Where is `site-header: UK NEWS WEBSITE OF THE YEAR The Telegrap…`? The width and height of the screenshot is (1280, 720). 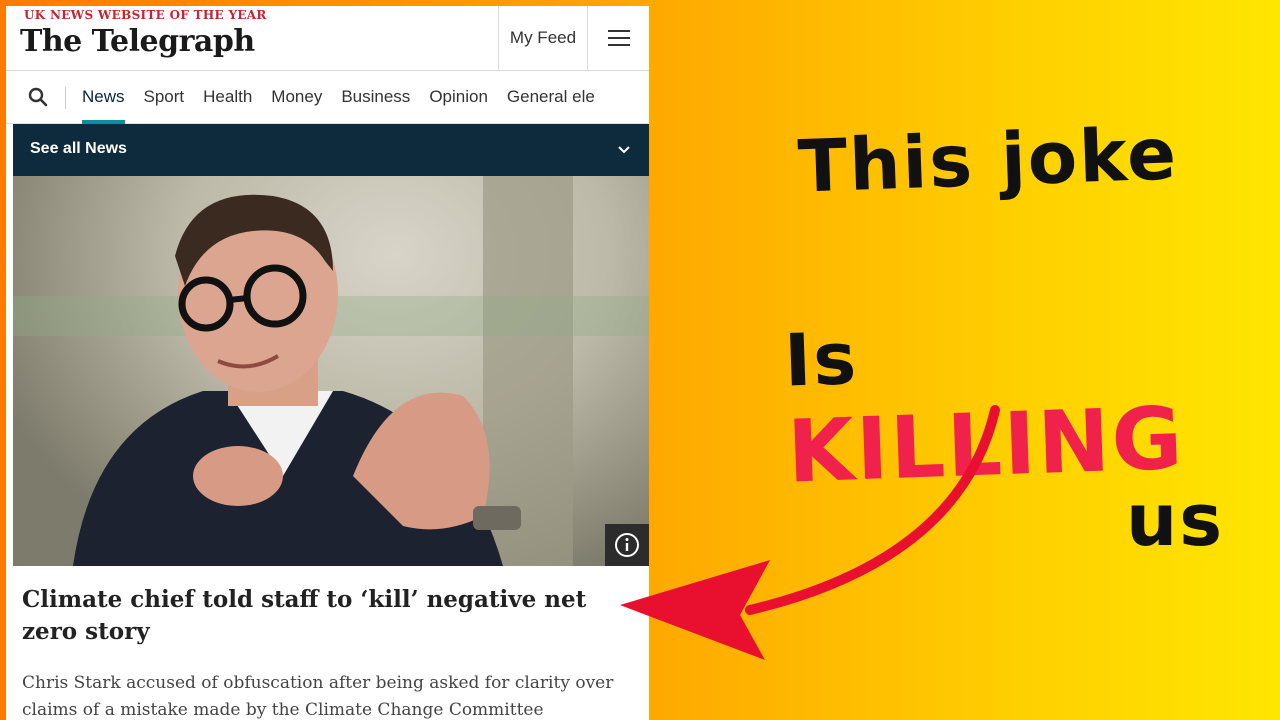
site-header: UK NEWS WEBSITE OF THE YEAR The Telegrap… is located at coordinates (327, 38).